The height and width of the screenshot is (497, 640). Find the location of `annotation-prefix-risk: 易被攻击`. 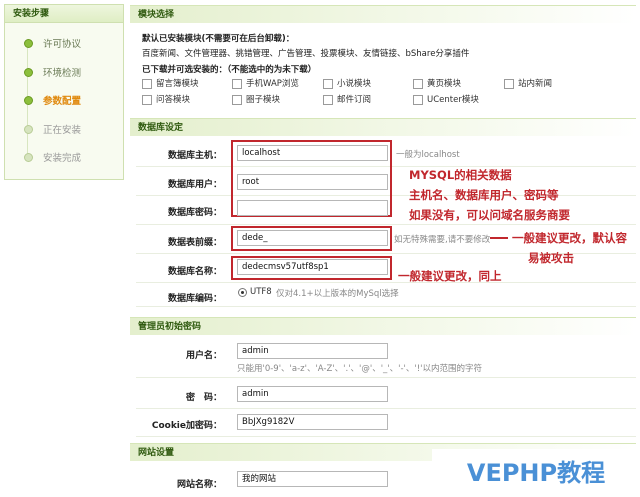

annotation-prefix-risk: 易被攻击 is located at coordinates (551, 258).